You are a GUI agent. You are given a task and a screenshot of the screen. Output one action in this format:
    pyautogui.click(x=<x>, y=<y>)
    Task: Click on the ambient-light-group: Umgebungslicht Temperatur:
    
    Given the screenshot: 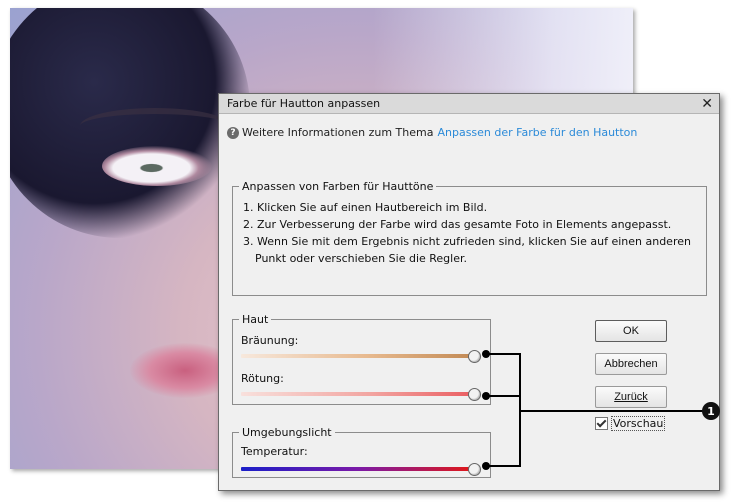 What is the action you would take?
    pyautogui.click(x=361, y=452)
    